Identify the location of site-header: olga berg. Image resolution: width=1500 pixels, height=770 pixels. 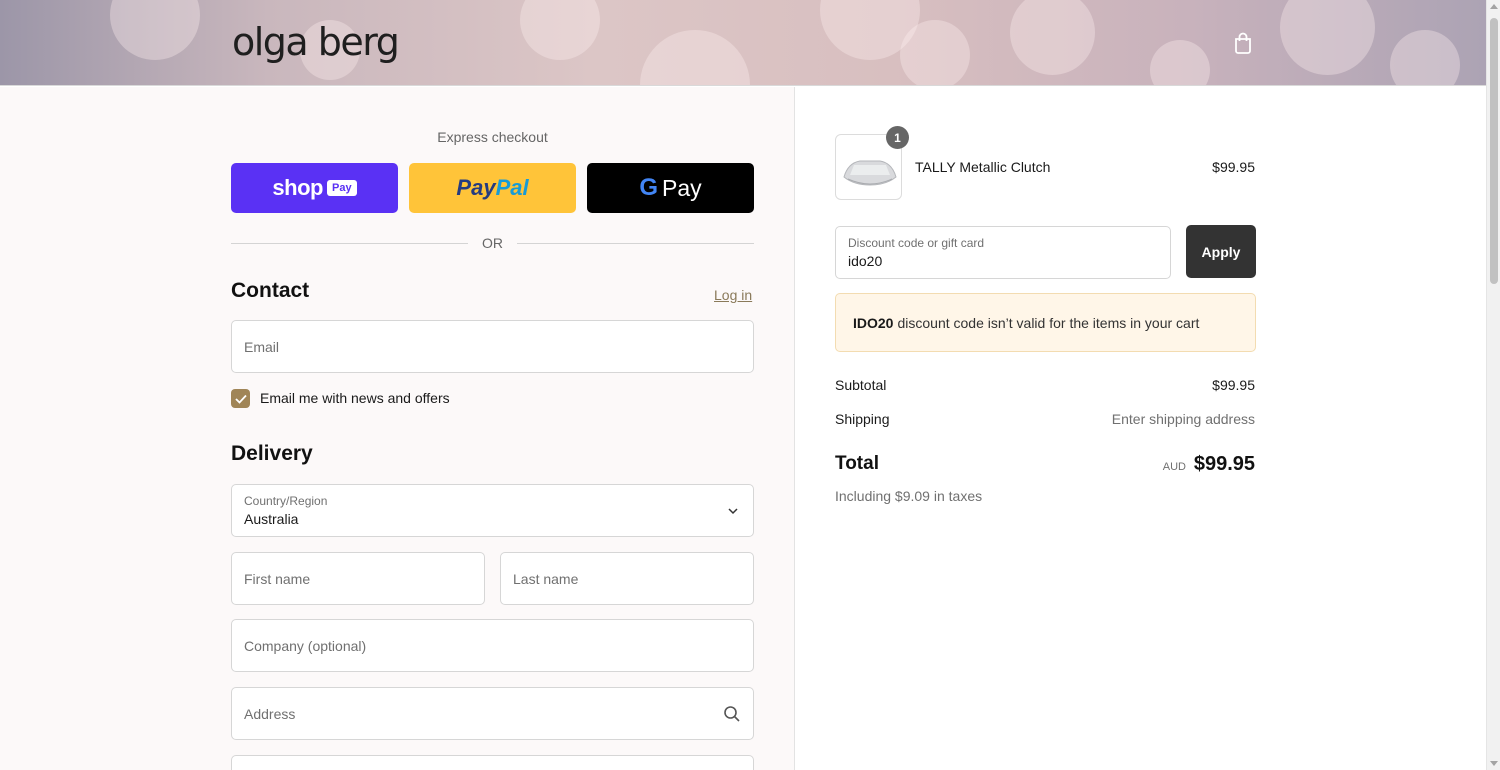
(743, 43).